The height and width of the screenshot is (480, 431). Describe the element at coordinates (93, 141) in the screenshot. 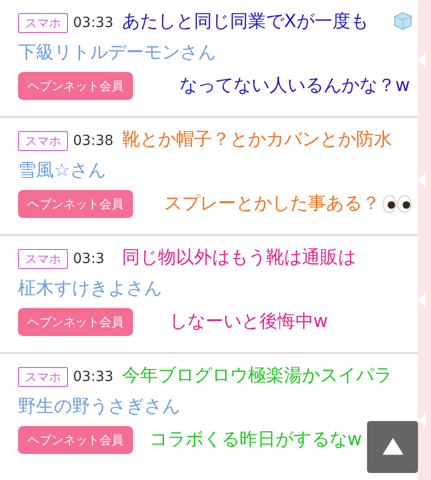

I see `post-time: 03:38` at that location.